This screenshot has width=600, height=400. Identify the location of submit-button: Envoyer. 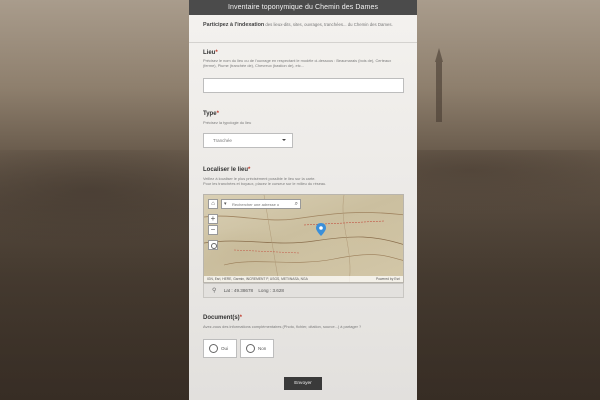
(303, 383).